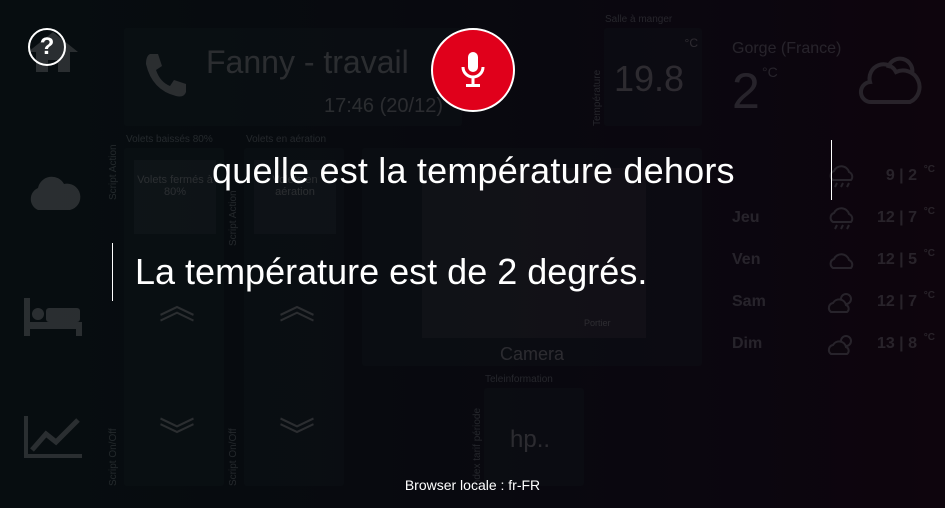 This screenshot has height=508, width=945. Describe the element at coordinates (831, 170) in the screenshot. I see `query-cursor` at that location.